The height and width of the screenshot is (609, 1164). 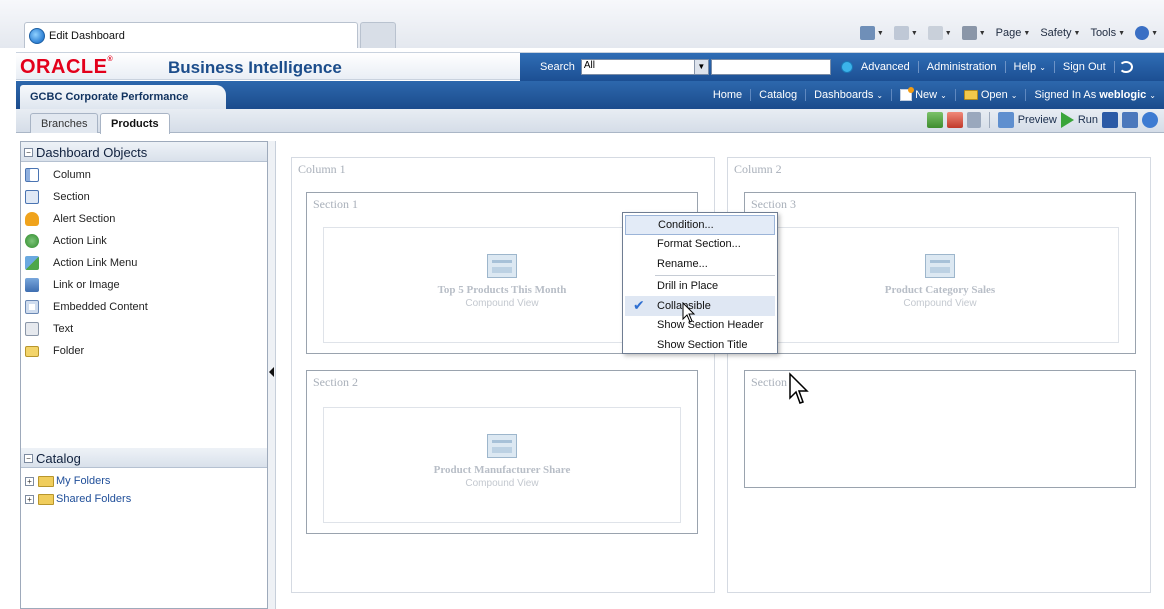 I want to click on oracle-logo: ORACLE®, so click(x=67, y=67).